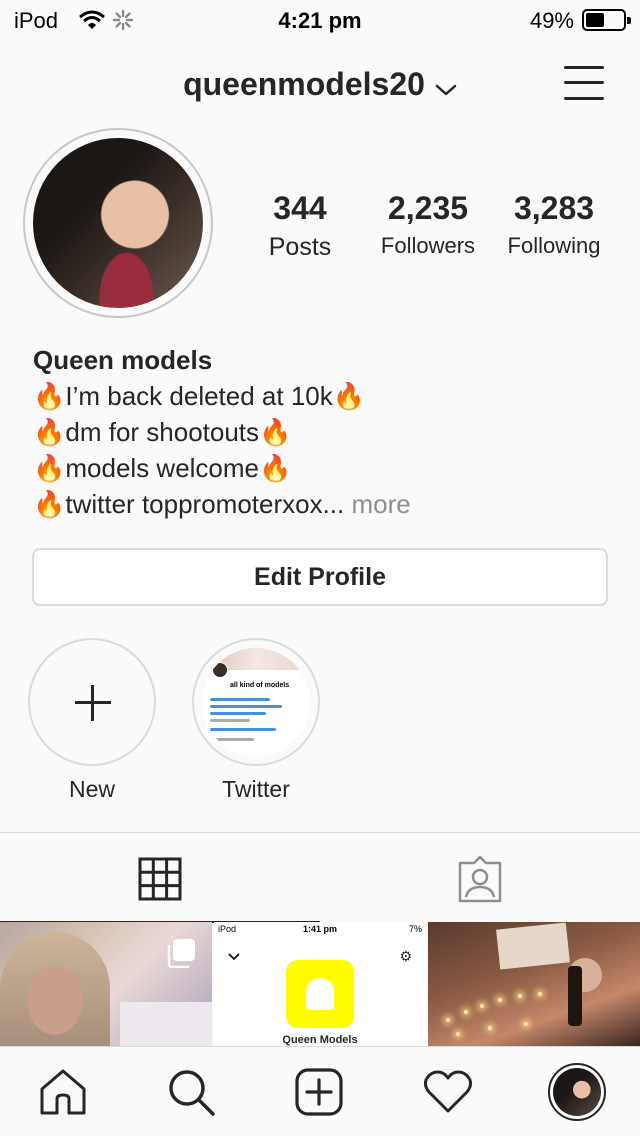  Describe the element at coordinates (320, 877) in the screenshot. I see `profile-tabs` at that location.